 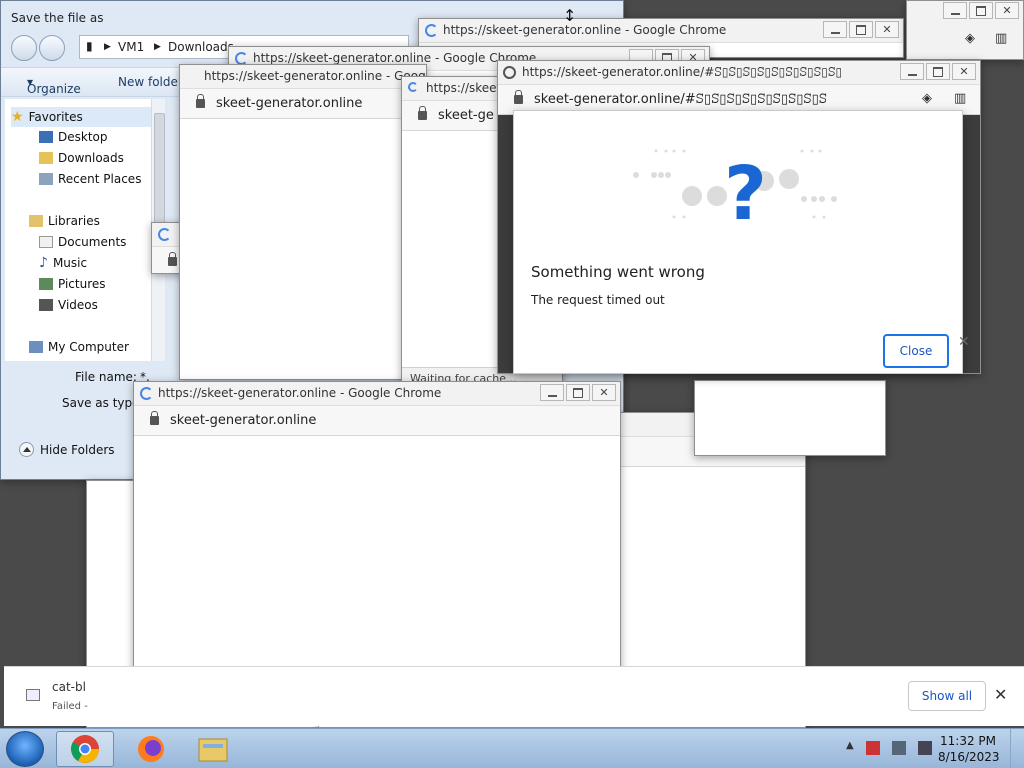 I want to click on chrome-icon, so click(x=85, y=749).